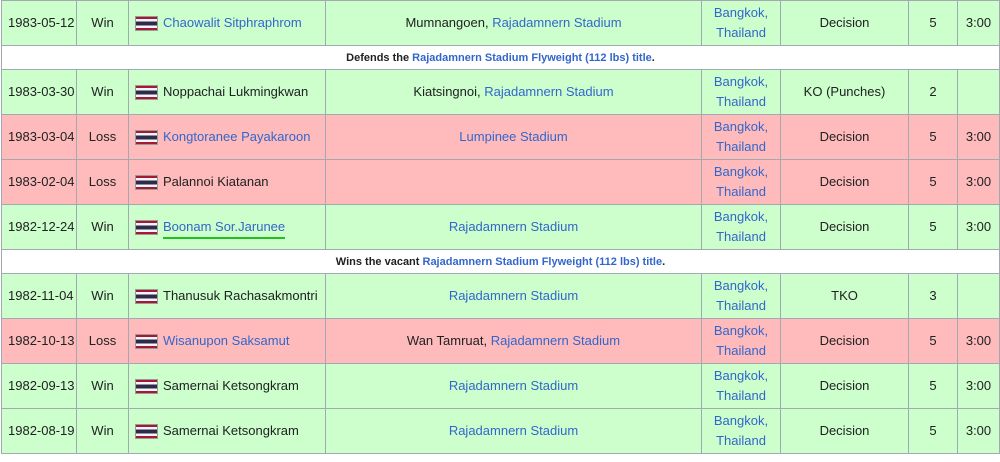 The width and height of the screenshot is (1000, 462). I want to click on opponent-name: Thanusuk Rachasakmontri, so click(240, 295).